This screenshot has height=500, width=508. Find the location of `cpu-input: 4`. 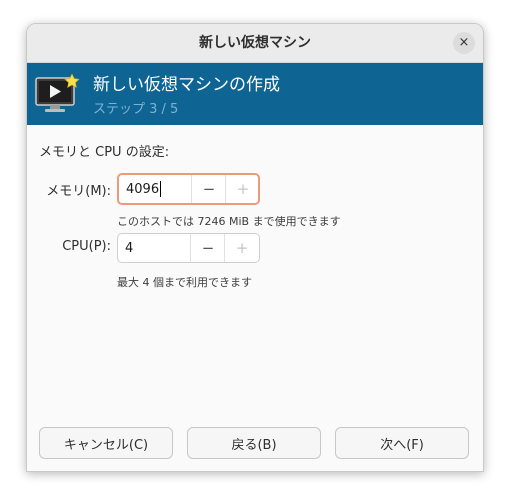

cpu-input: 4 is located at coordinates (129, 248).